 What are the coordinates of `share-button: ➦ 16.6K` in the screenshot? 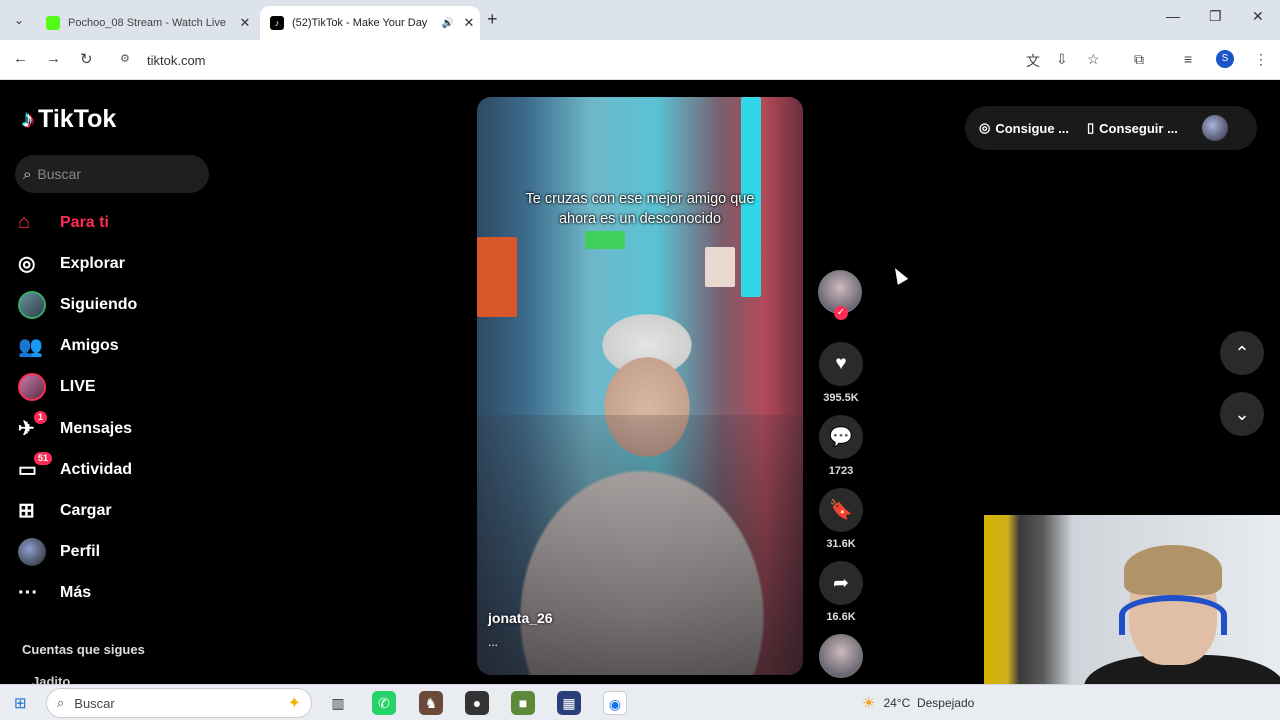 It's located at (841, 592).